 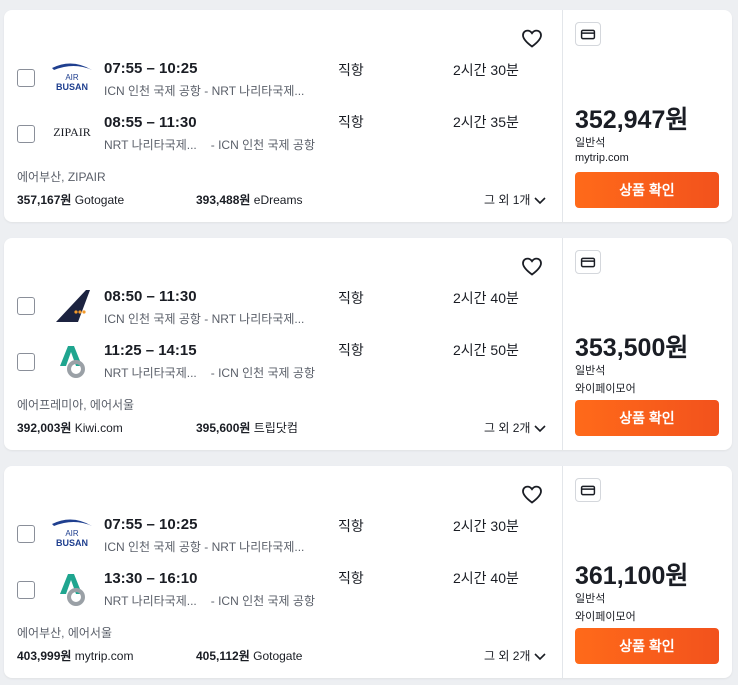 I want to click on other-price-value: 393,488원, so click(x=223, y=200).